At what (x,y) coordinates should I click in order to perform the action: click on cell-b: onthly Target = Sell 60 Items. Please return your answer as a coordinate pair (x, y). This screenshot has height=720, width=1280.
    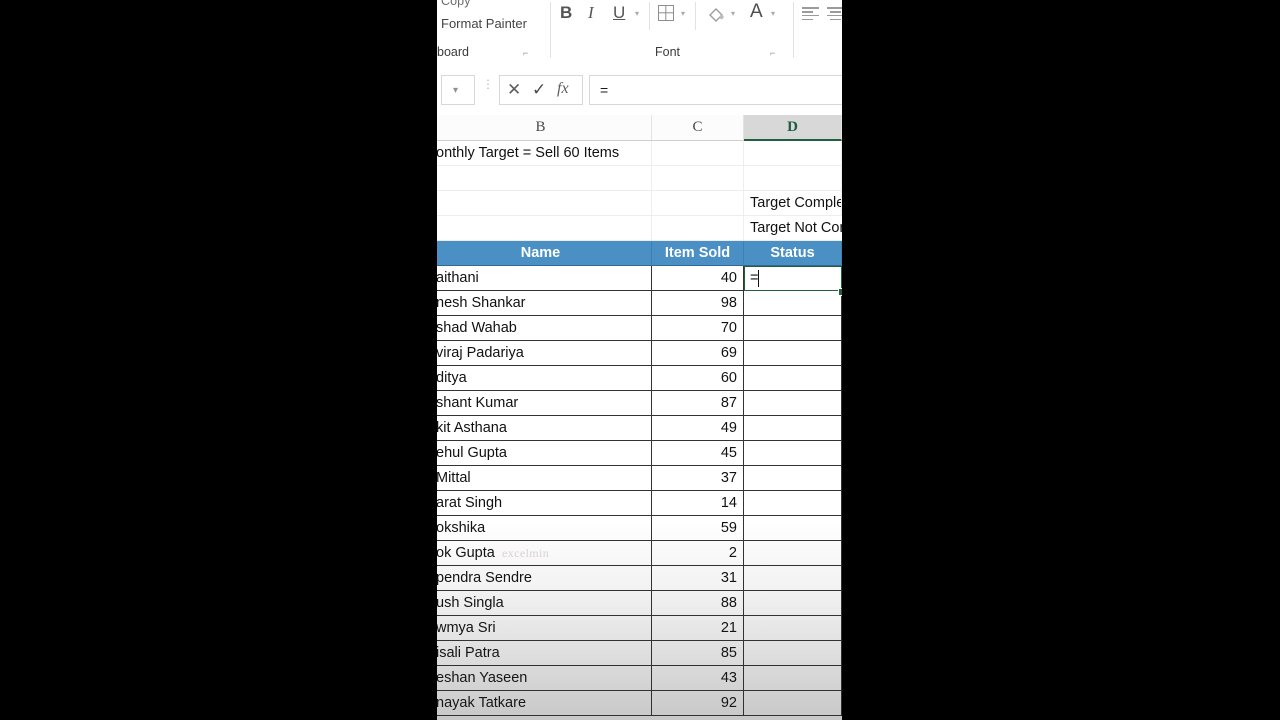
    Looking at the image, I should click on (544, 153).